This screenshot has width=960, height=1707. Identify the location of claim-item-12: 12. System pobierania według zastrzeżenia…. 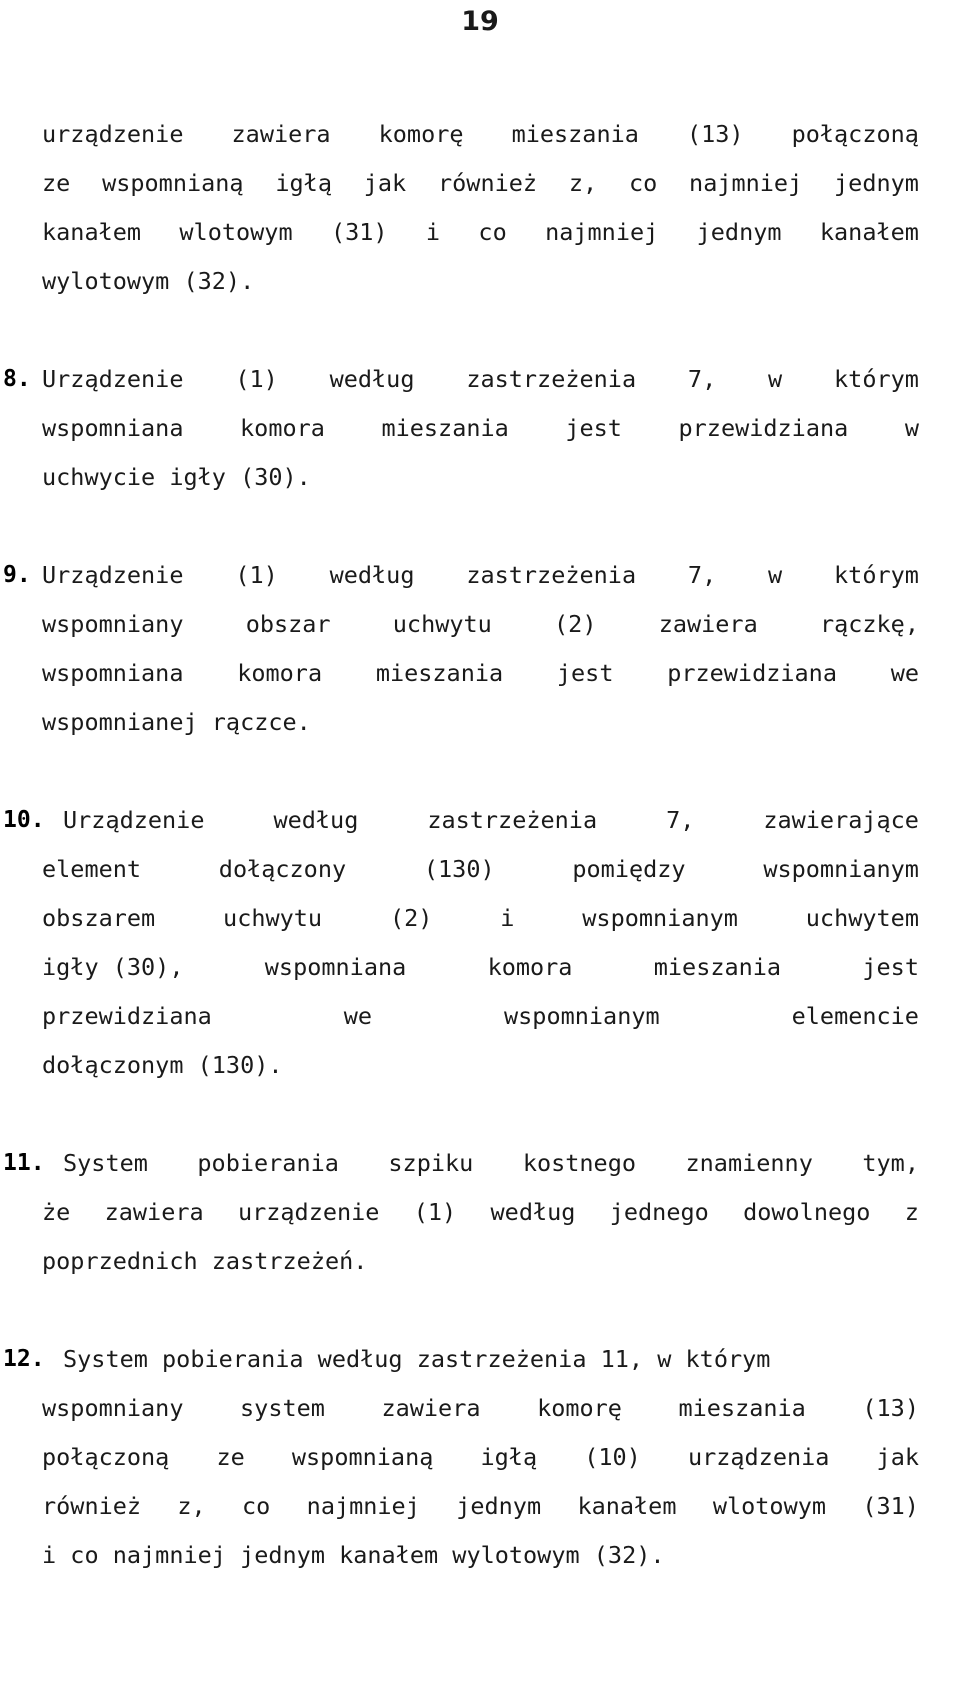
(461, 1457).